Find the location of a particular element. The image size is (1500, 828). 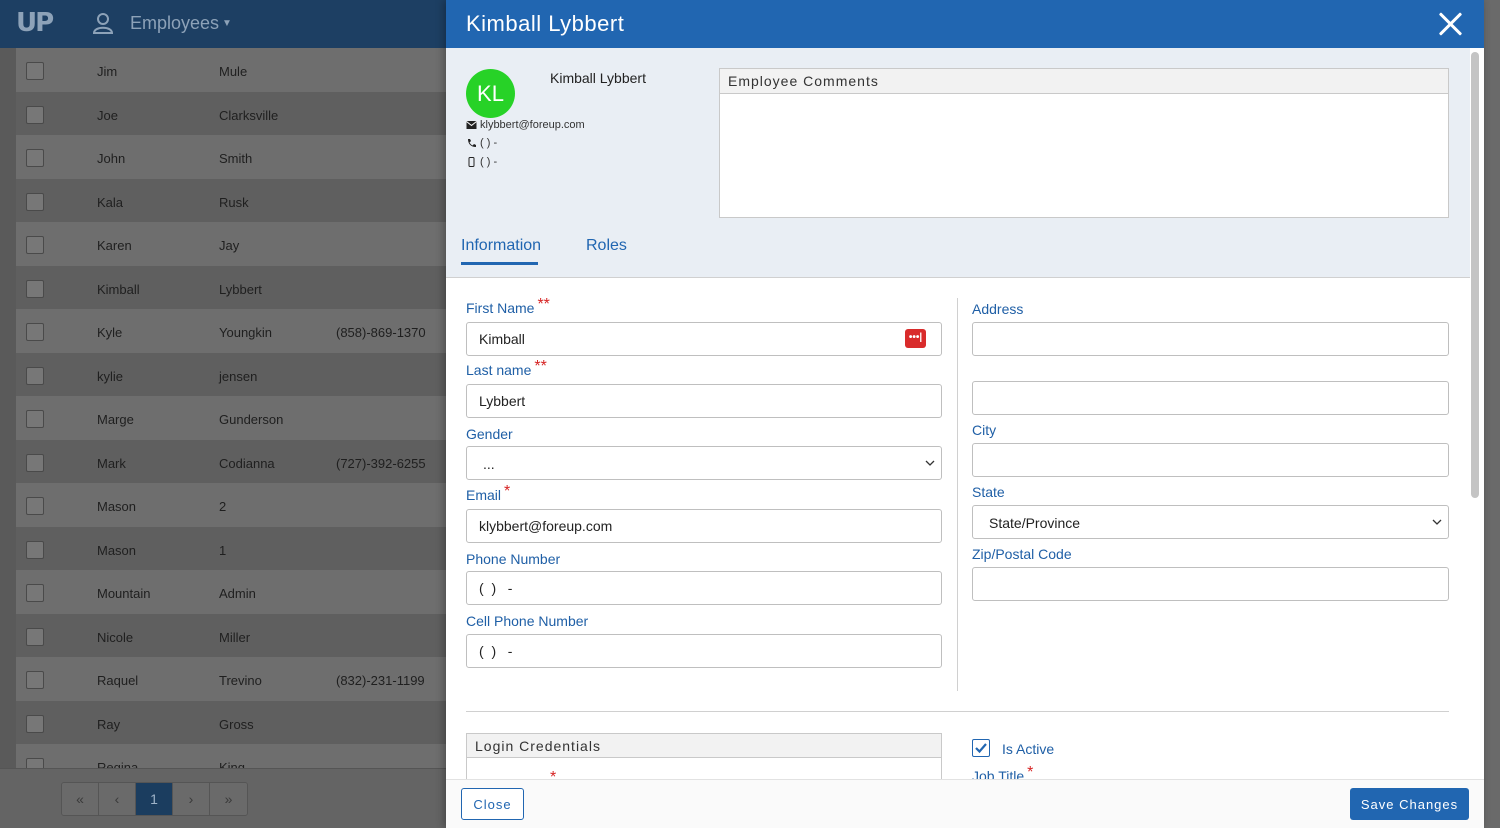

first-page-button: « is located at coordinates (80, 799).